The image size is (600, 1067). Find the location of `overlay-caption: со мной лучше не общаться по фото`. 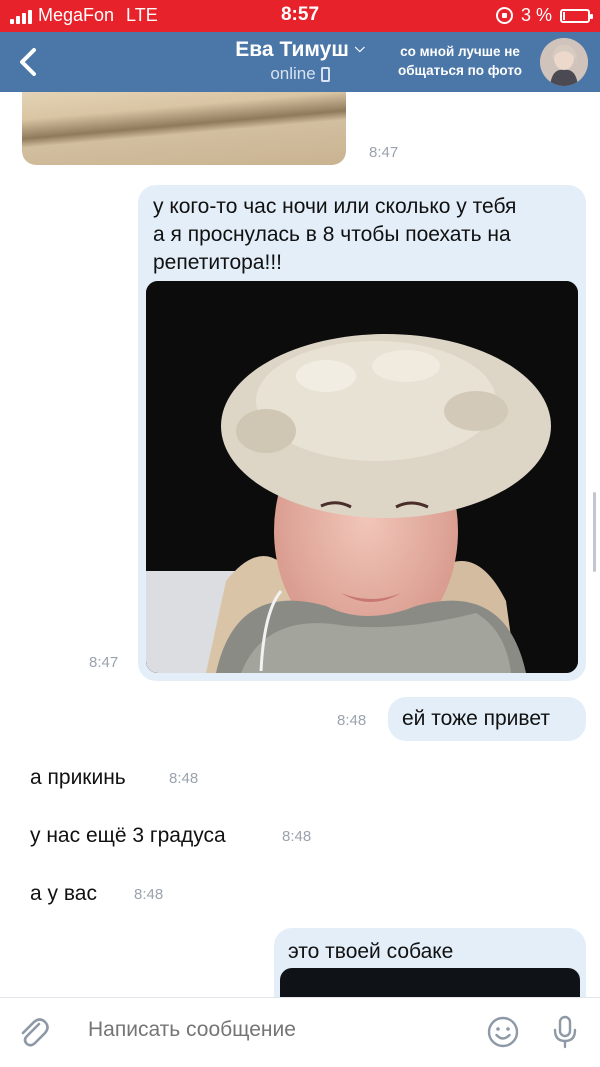

overlay-caption: со мной лучше не общаться по фото is located at coordinates (460, 61).